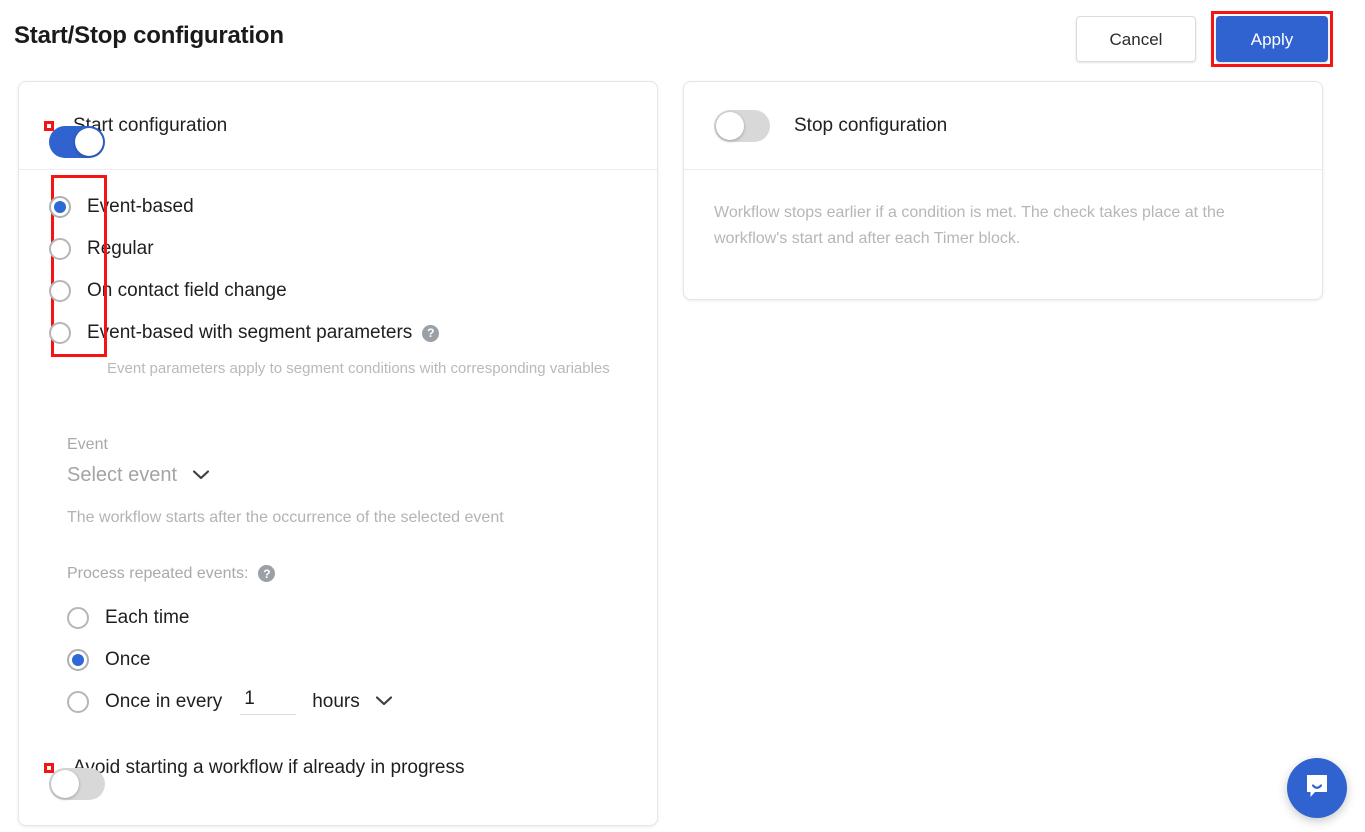 This screenshot has height=832, width=1365. I want to click on radio-label-event-based-segment-params: Event-based with segment parameters, so click(250, 332).